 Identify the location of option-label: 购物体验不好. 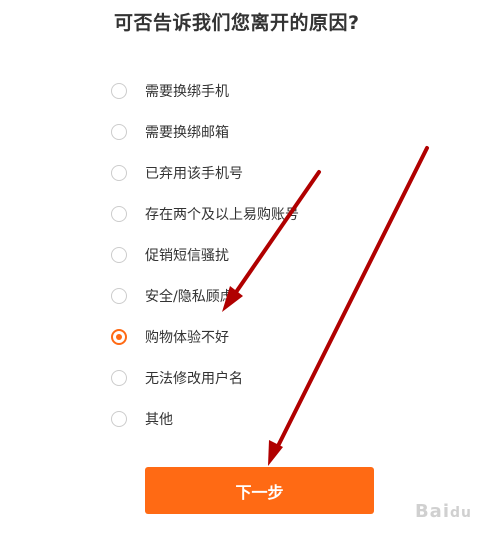
(187, 337).